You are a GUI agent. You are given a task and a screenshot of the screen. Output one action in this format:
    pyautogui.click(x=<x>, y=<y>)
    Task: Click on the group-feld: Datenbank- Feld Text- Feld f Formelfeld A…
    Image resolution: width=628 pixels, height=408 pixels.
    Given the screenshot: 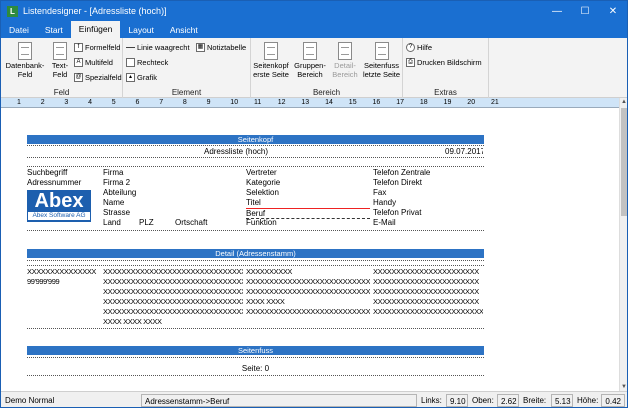 What is the action you would take?
    pyautogui.click(x=62, y=68)
    